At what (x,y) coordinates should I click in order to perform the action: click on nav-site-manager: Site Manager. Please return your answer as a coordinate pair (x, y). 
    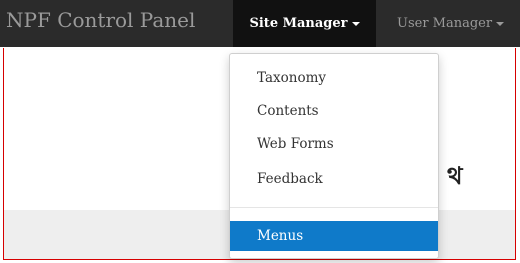
    Looking at the image, I should click on (304, 23).